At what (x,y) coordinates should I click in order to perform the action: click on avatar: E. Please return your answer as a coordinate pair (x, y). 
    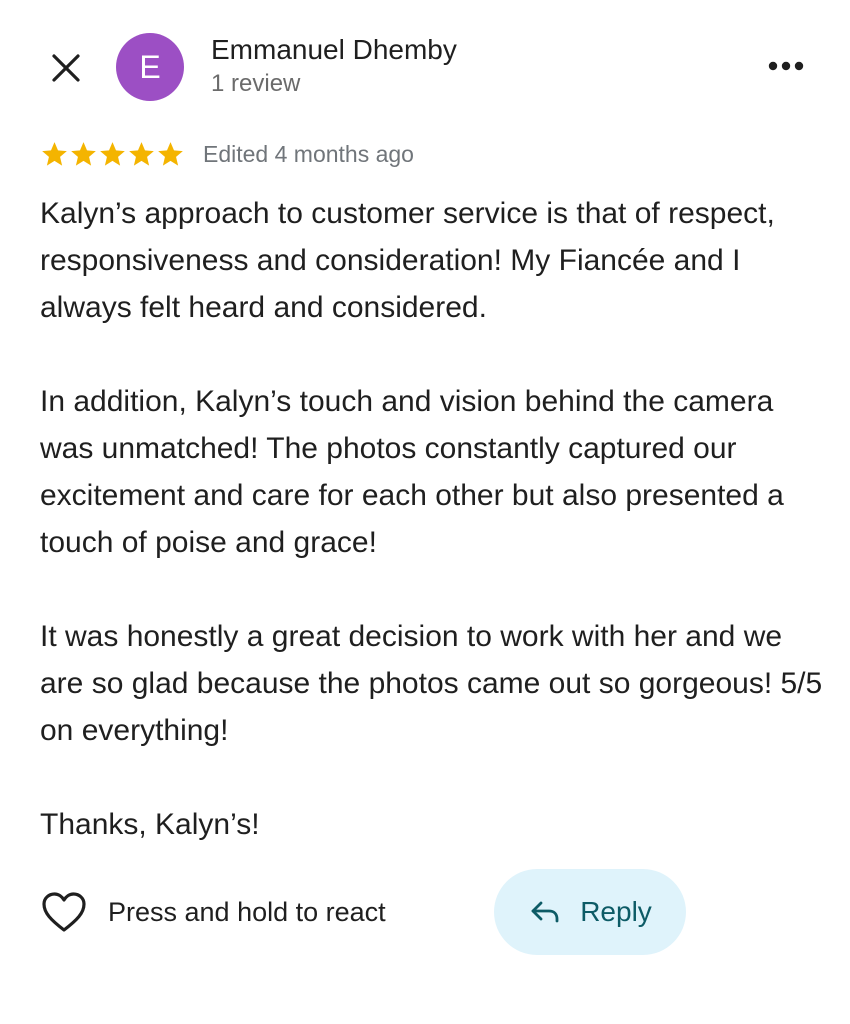
    Looking at the image, I should click on (150, 67).